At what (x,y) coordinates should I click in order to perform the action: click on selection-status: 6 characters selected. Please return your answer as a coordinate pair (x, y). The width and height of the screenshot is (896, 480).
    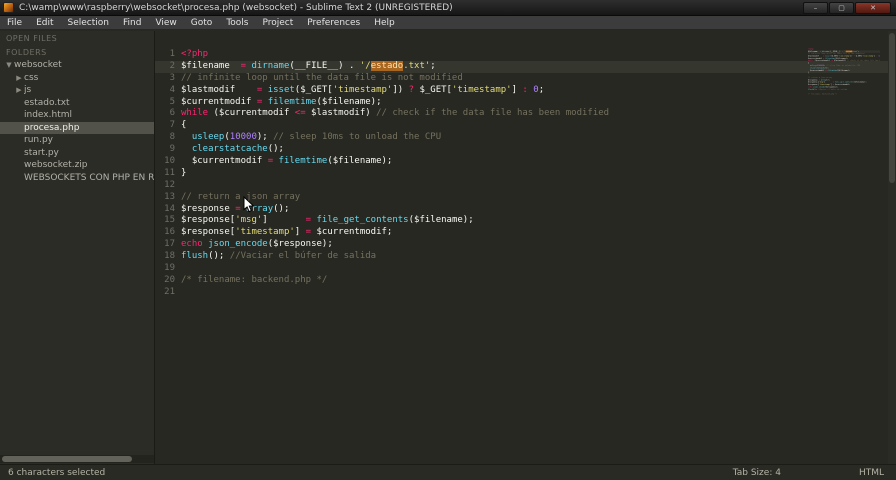
    Looking at the image, I should click on (57, 472).